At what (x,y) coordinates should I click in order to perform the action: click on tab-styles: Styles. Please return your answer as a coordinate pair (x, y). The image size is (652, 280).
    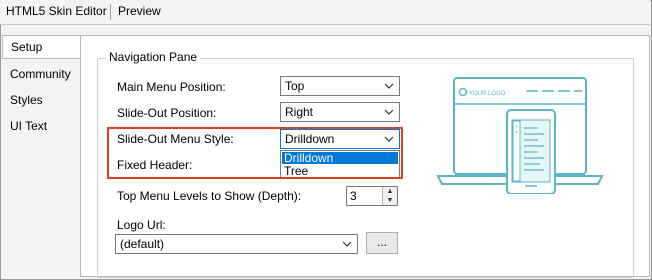
    Looking at the image, I should click on (21, 100).